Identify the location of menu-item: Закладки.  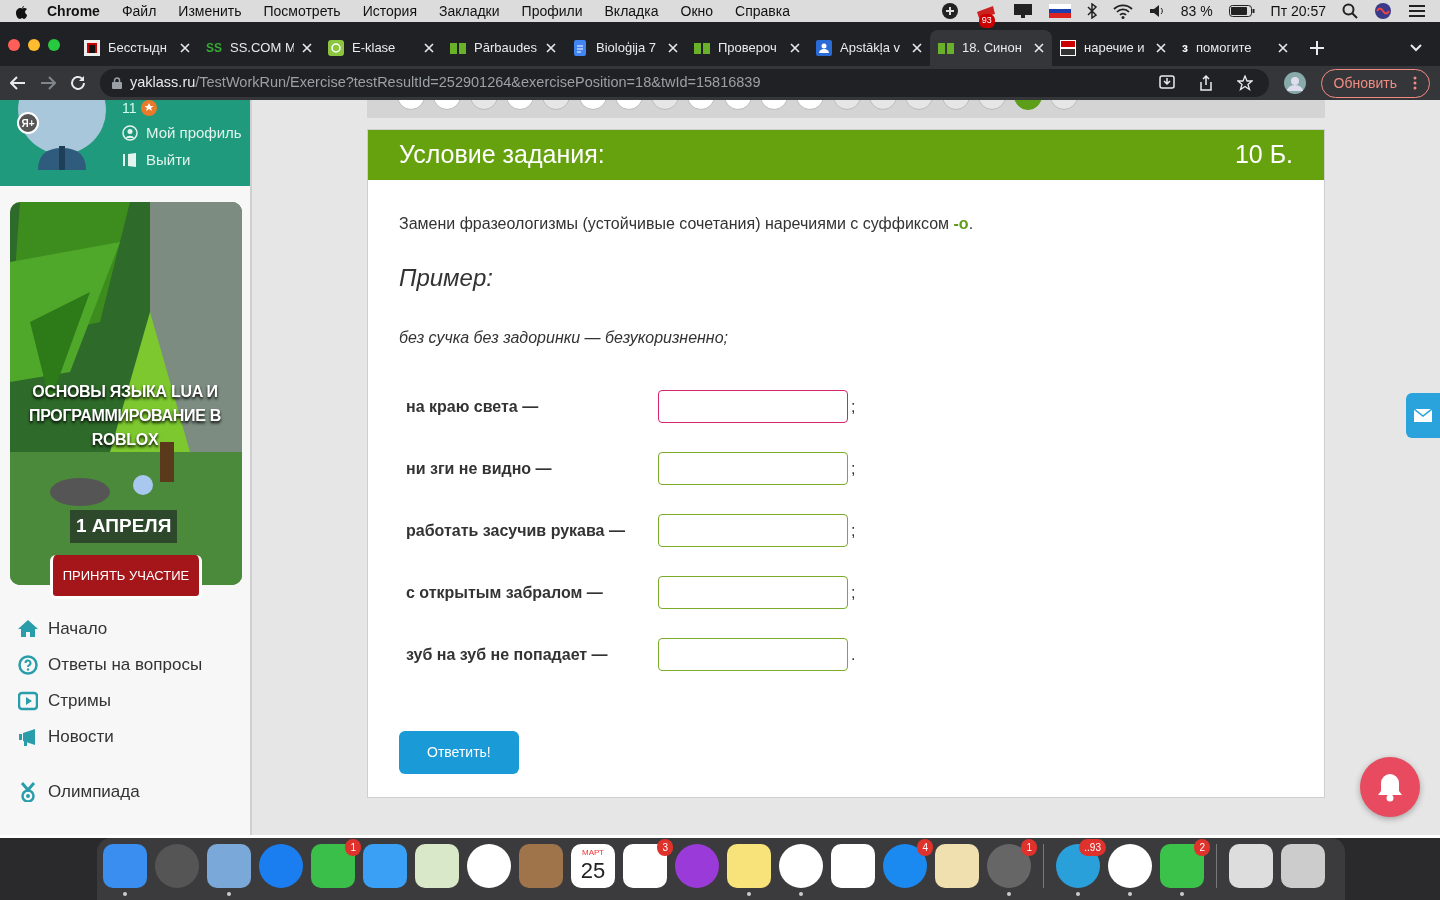
(469, 11).